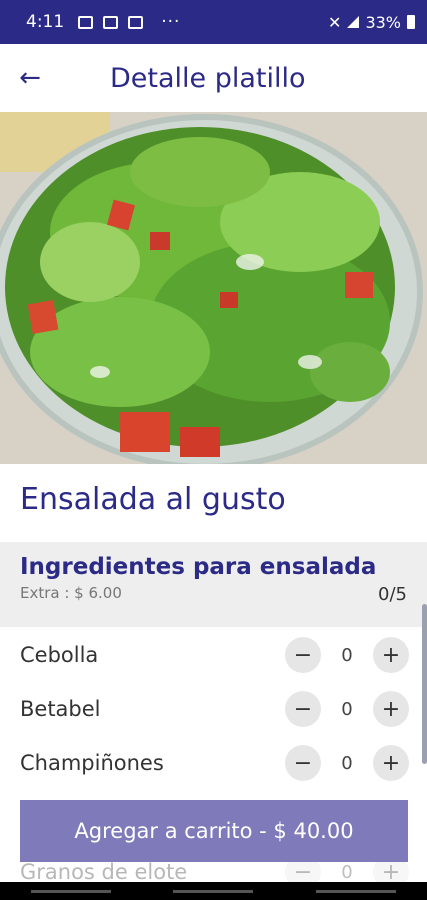  What do you see at coordinates (335, 22) in the screenshot?
I see `mute-icon: ✕` at bounding box center [335, 22].